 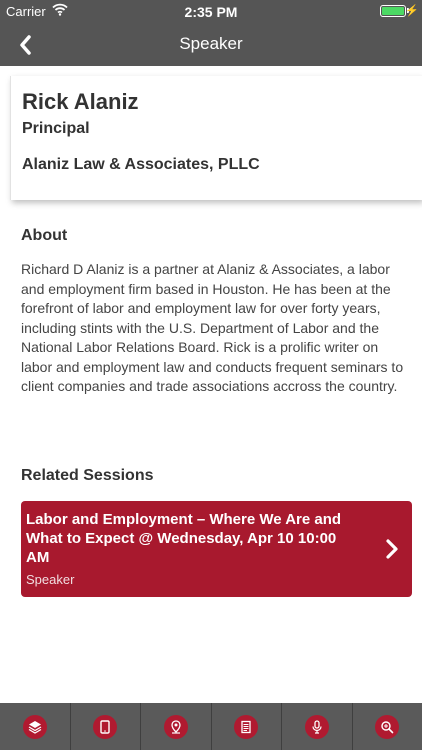 What do you see at coordinates (87, 475) in the screenshot?
I see `related-sessions-heading: Related Sessions` at bounding box center [87, 475].